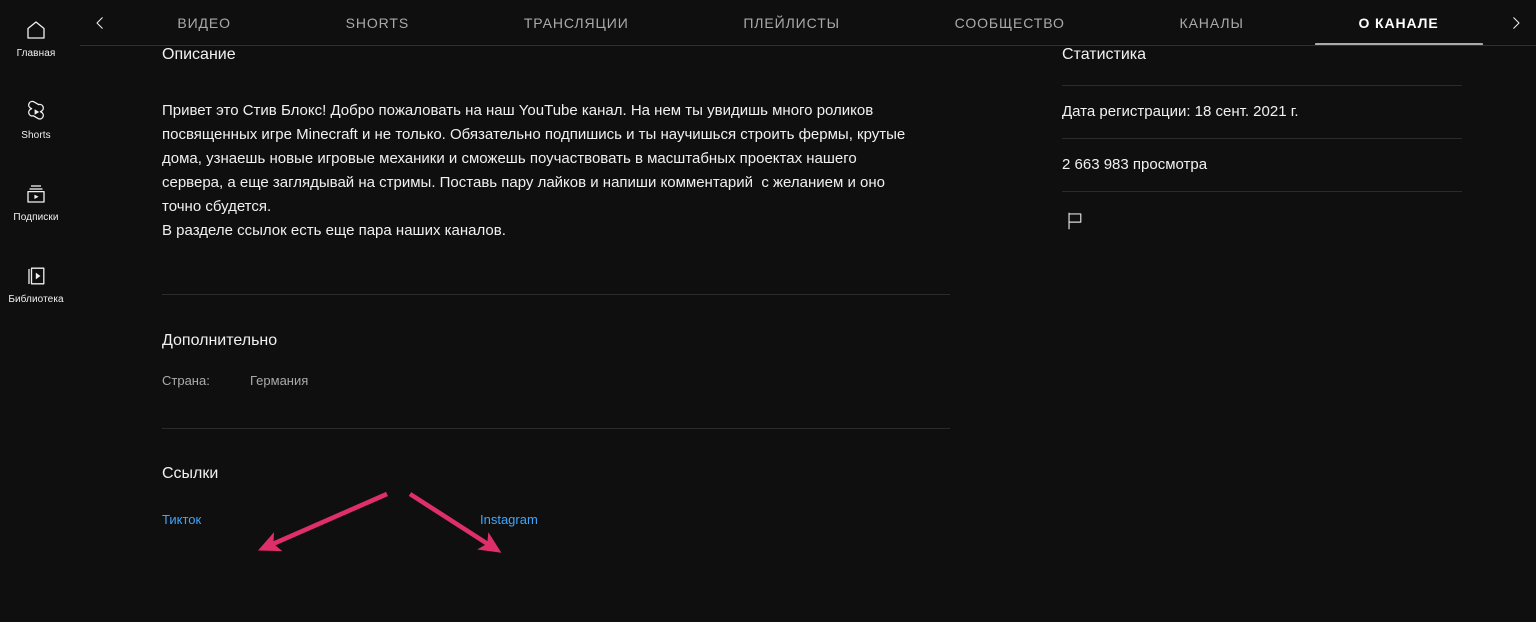 The image size is (1536, 622). I want to click on description-heading: Описание, so click(199, 54).